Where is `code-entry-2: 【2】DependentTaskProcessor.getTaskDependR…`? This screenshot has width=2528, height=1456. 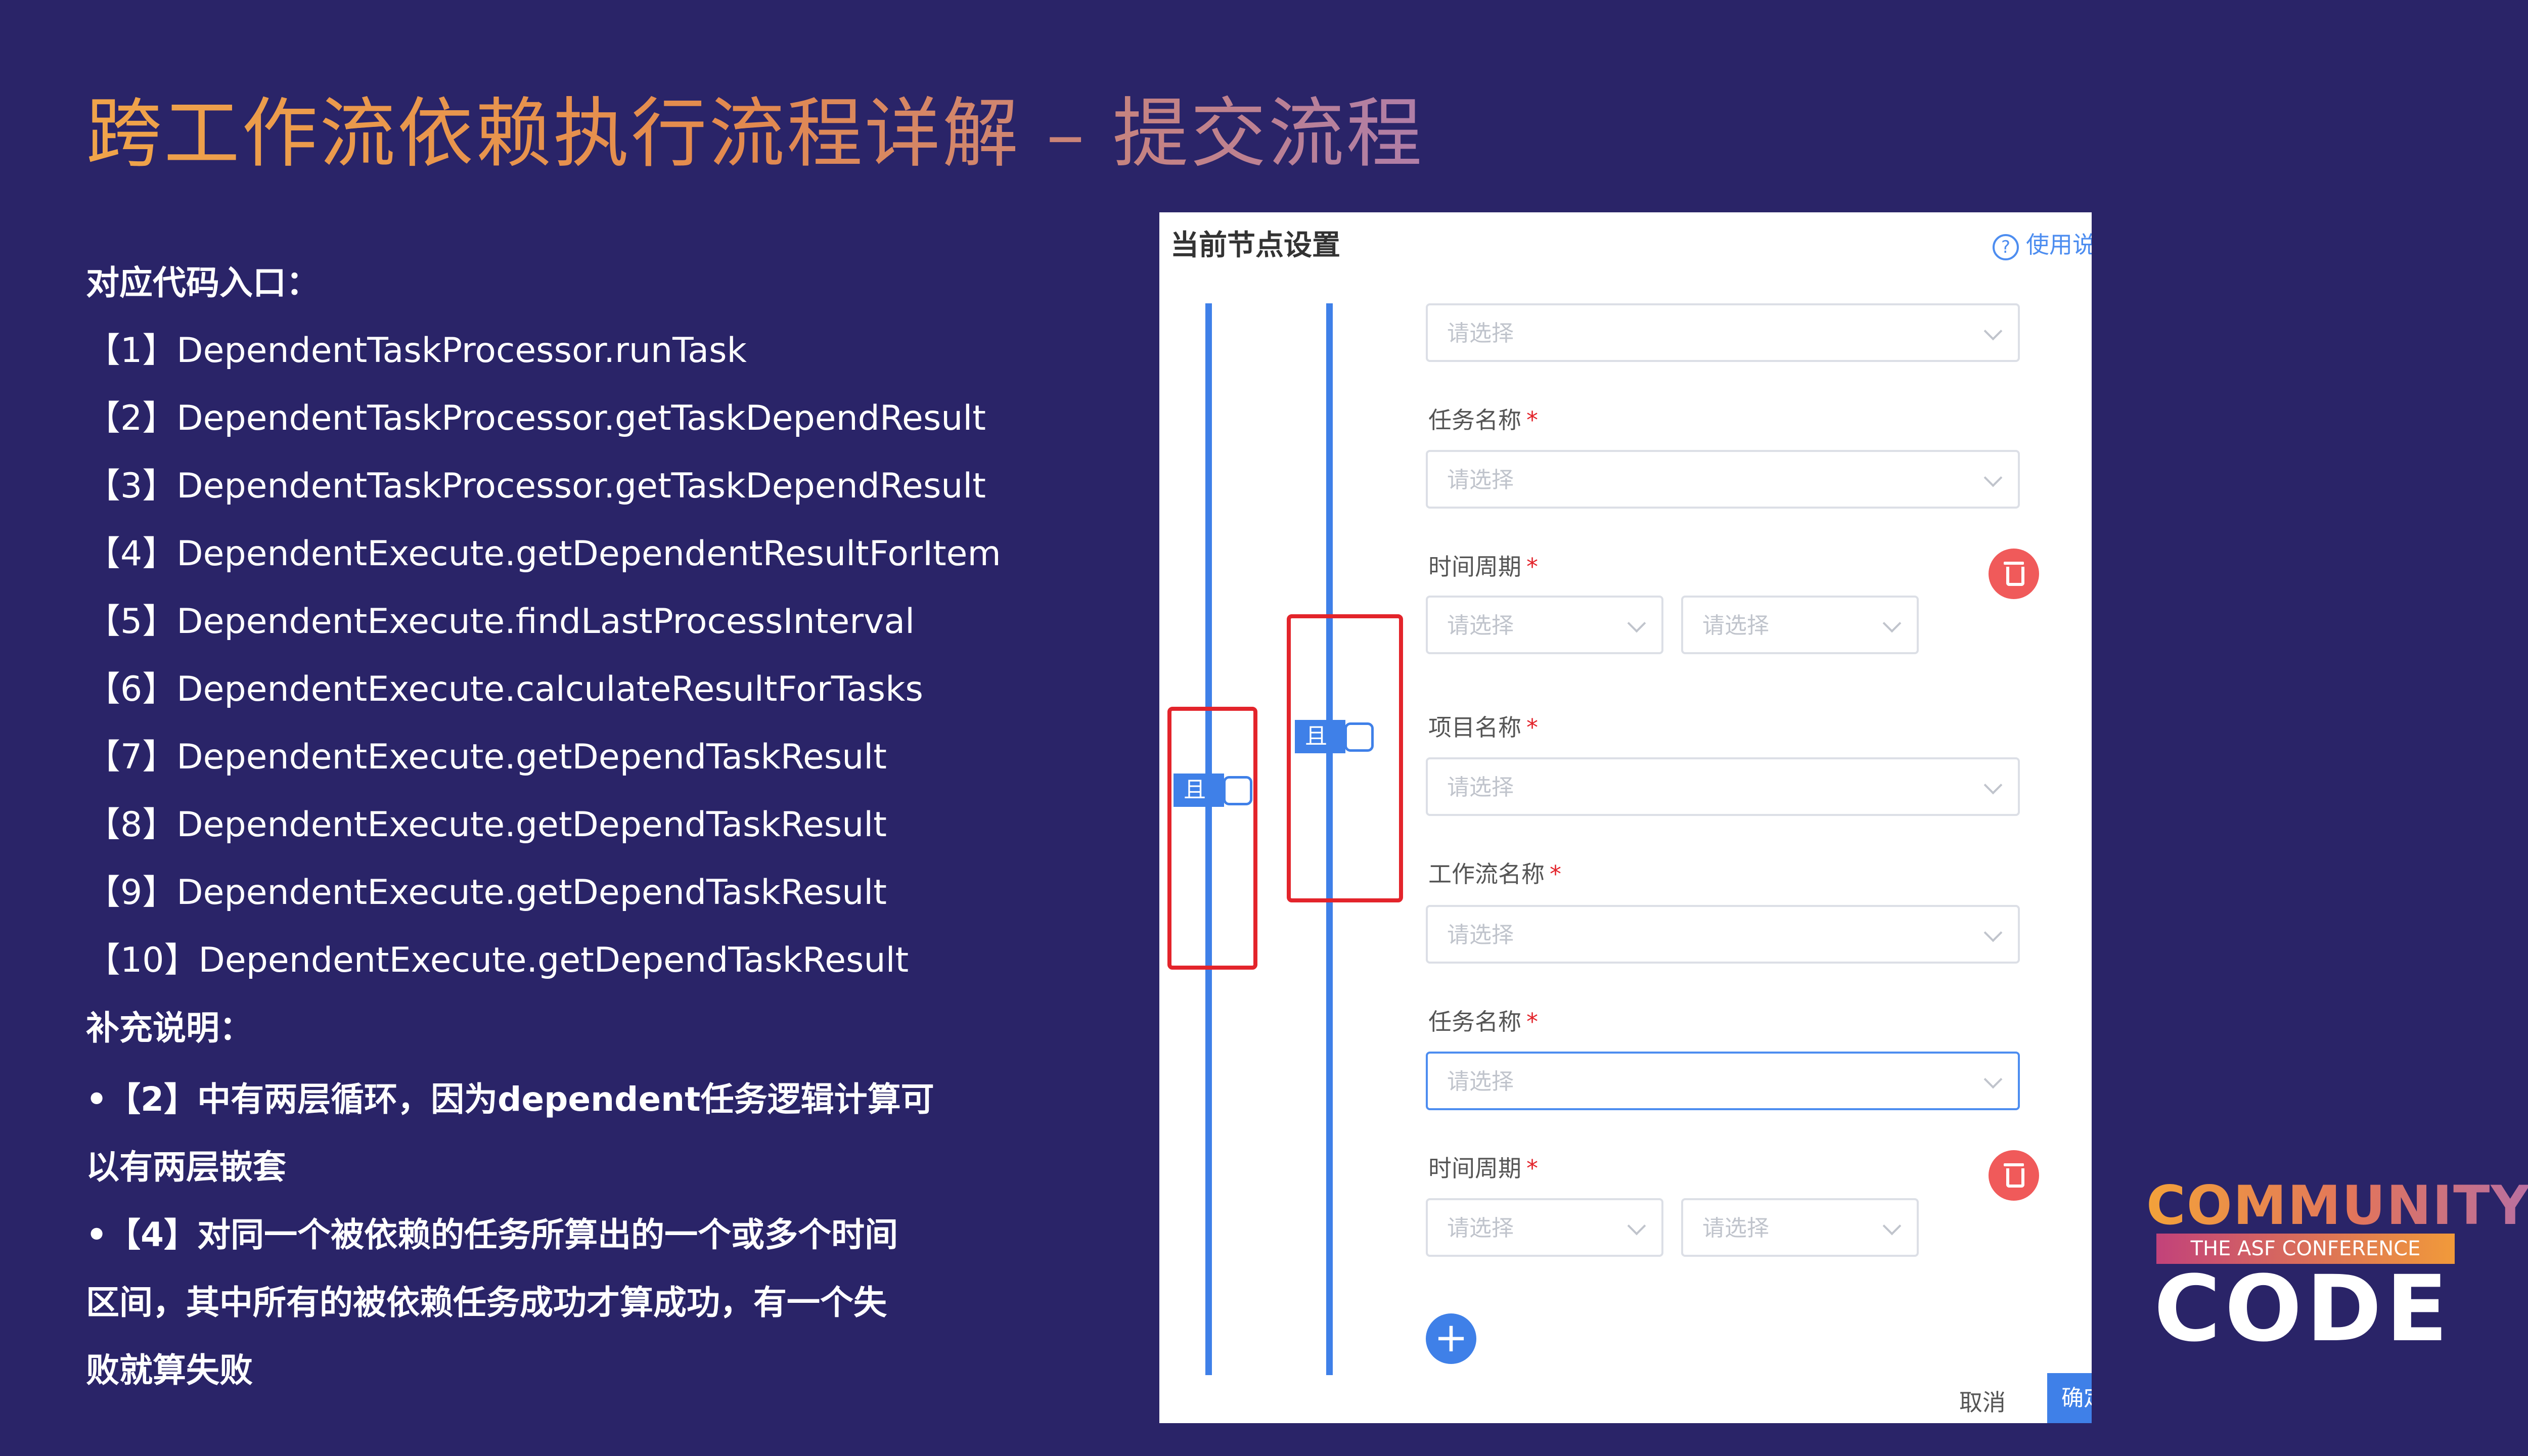
code-entry-2: 【2】DependentTaskProcessor.getTaskDependR… is located at coordinates (536, 418).